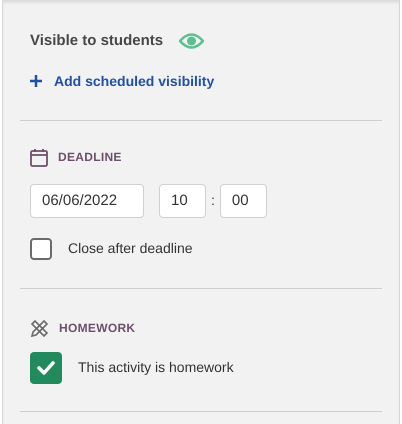 This screenshot has height=424, width=402. Describe the element at coordinates (97, 41) in the screenshot. I see `visibility-title: Visible to students` at that location.